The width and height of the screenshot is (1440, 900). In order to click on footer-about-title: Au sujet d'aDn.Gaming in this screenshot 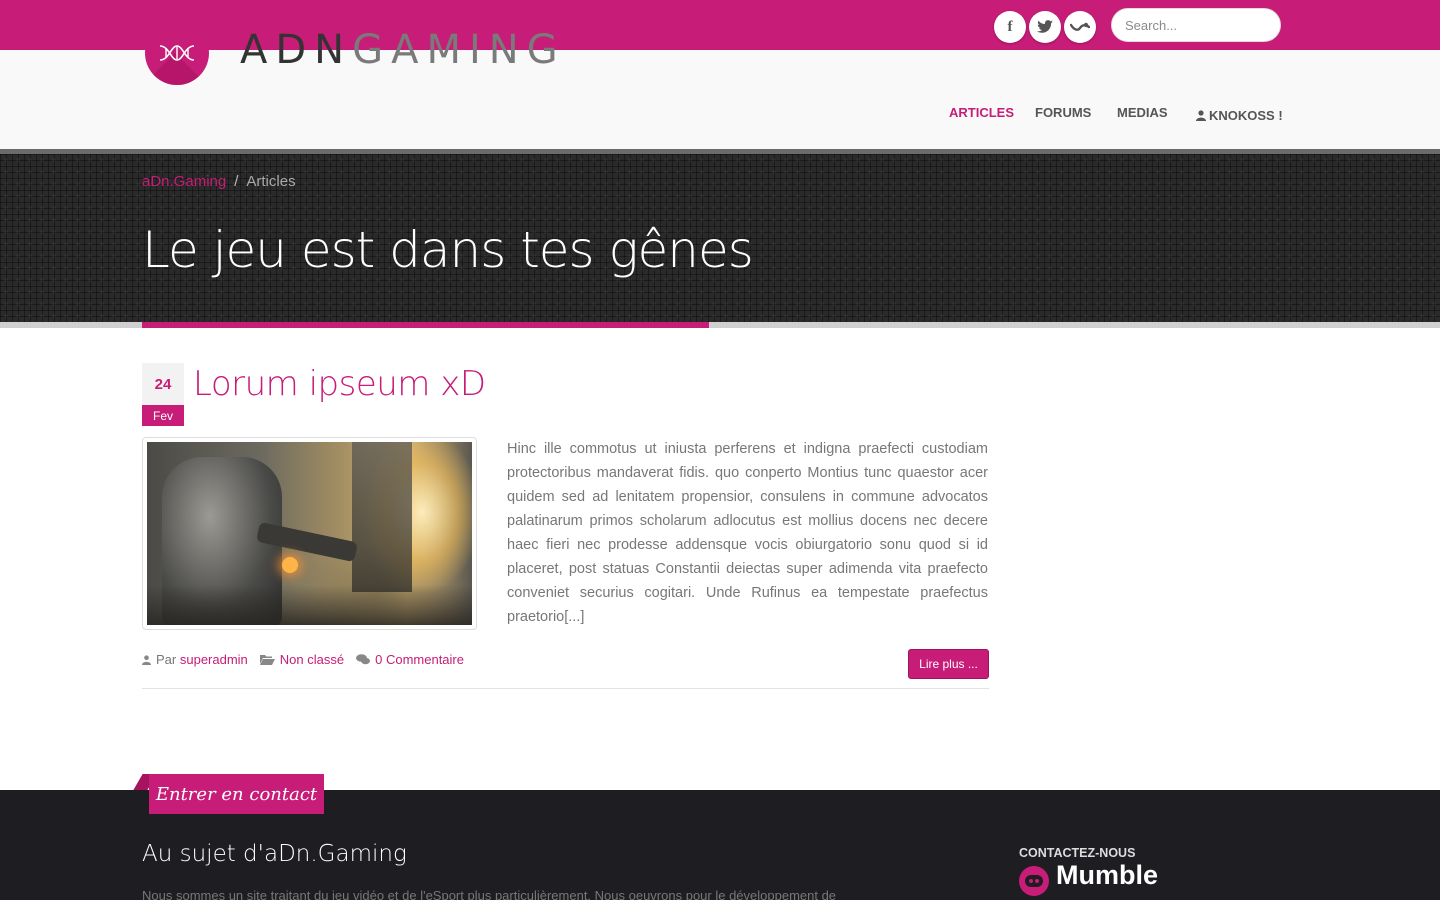, I will do `click(274, 854)`.